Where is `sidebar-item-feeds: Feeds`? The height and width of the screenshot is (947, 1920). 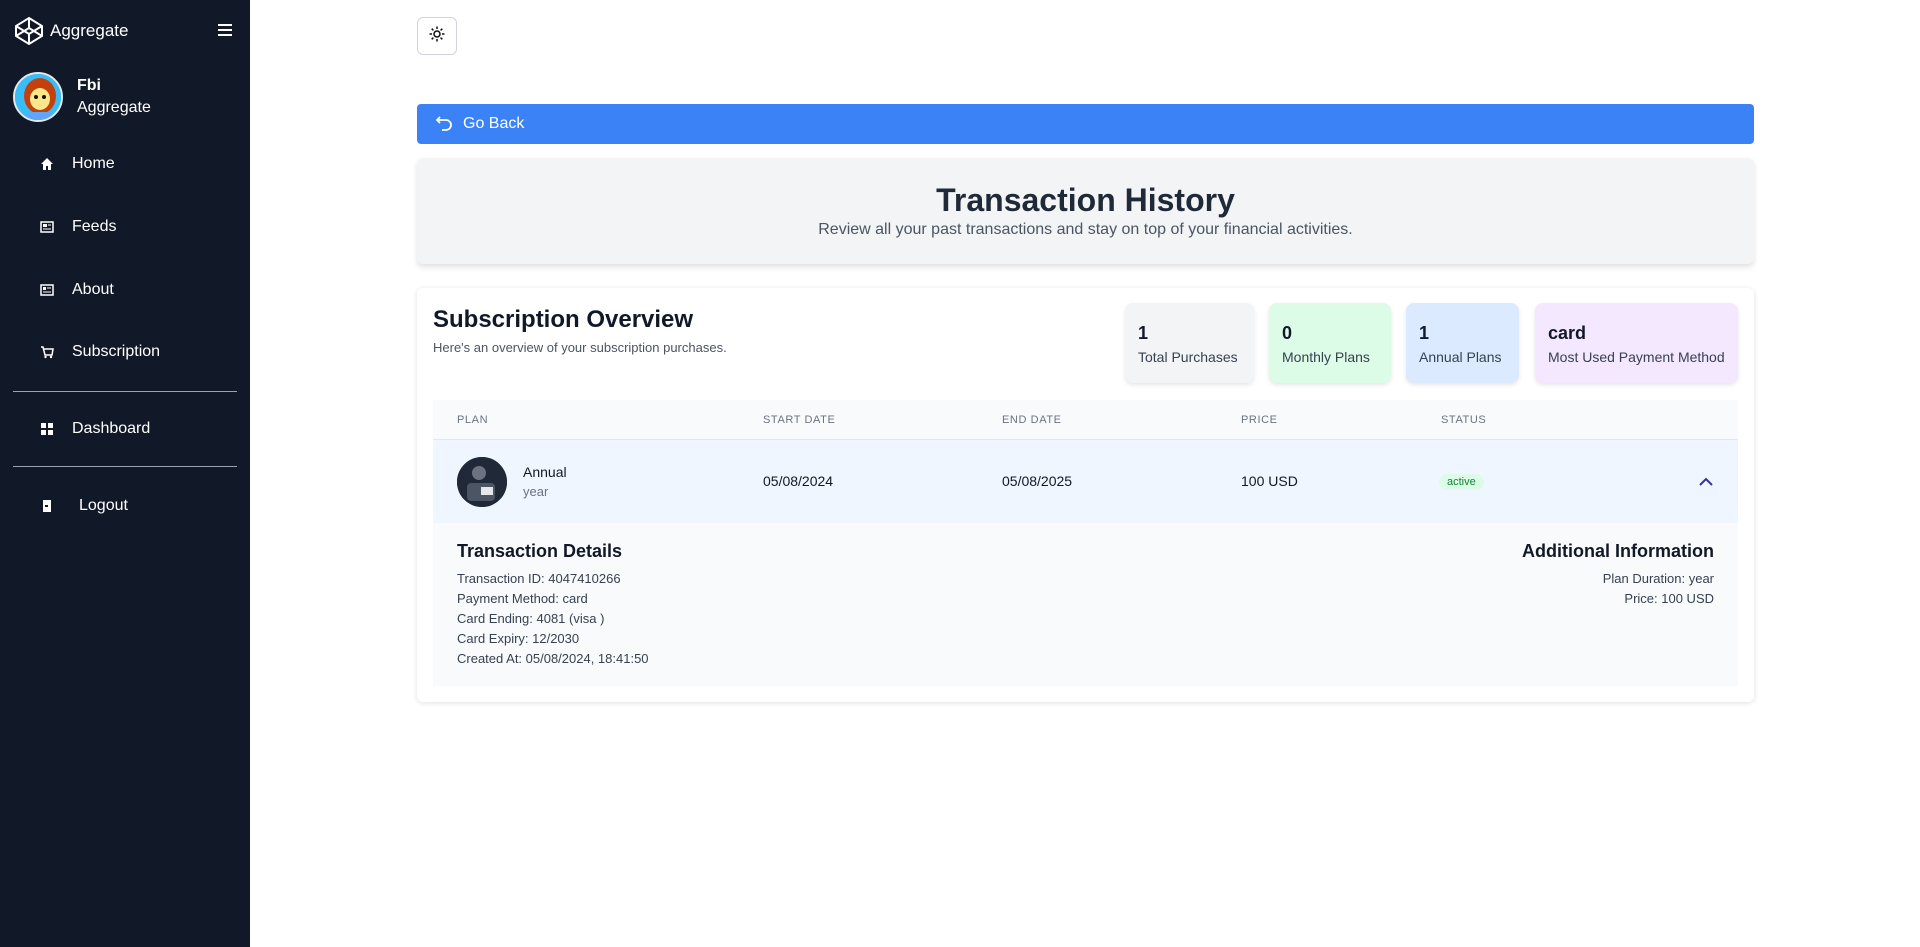 sidebar-item-feeds: Feeds is located at coordinates (78, 227).